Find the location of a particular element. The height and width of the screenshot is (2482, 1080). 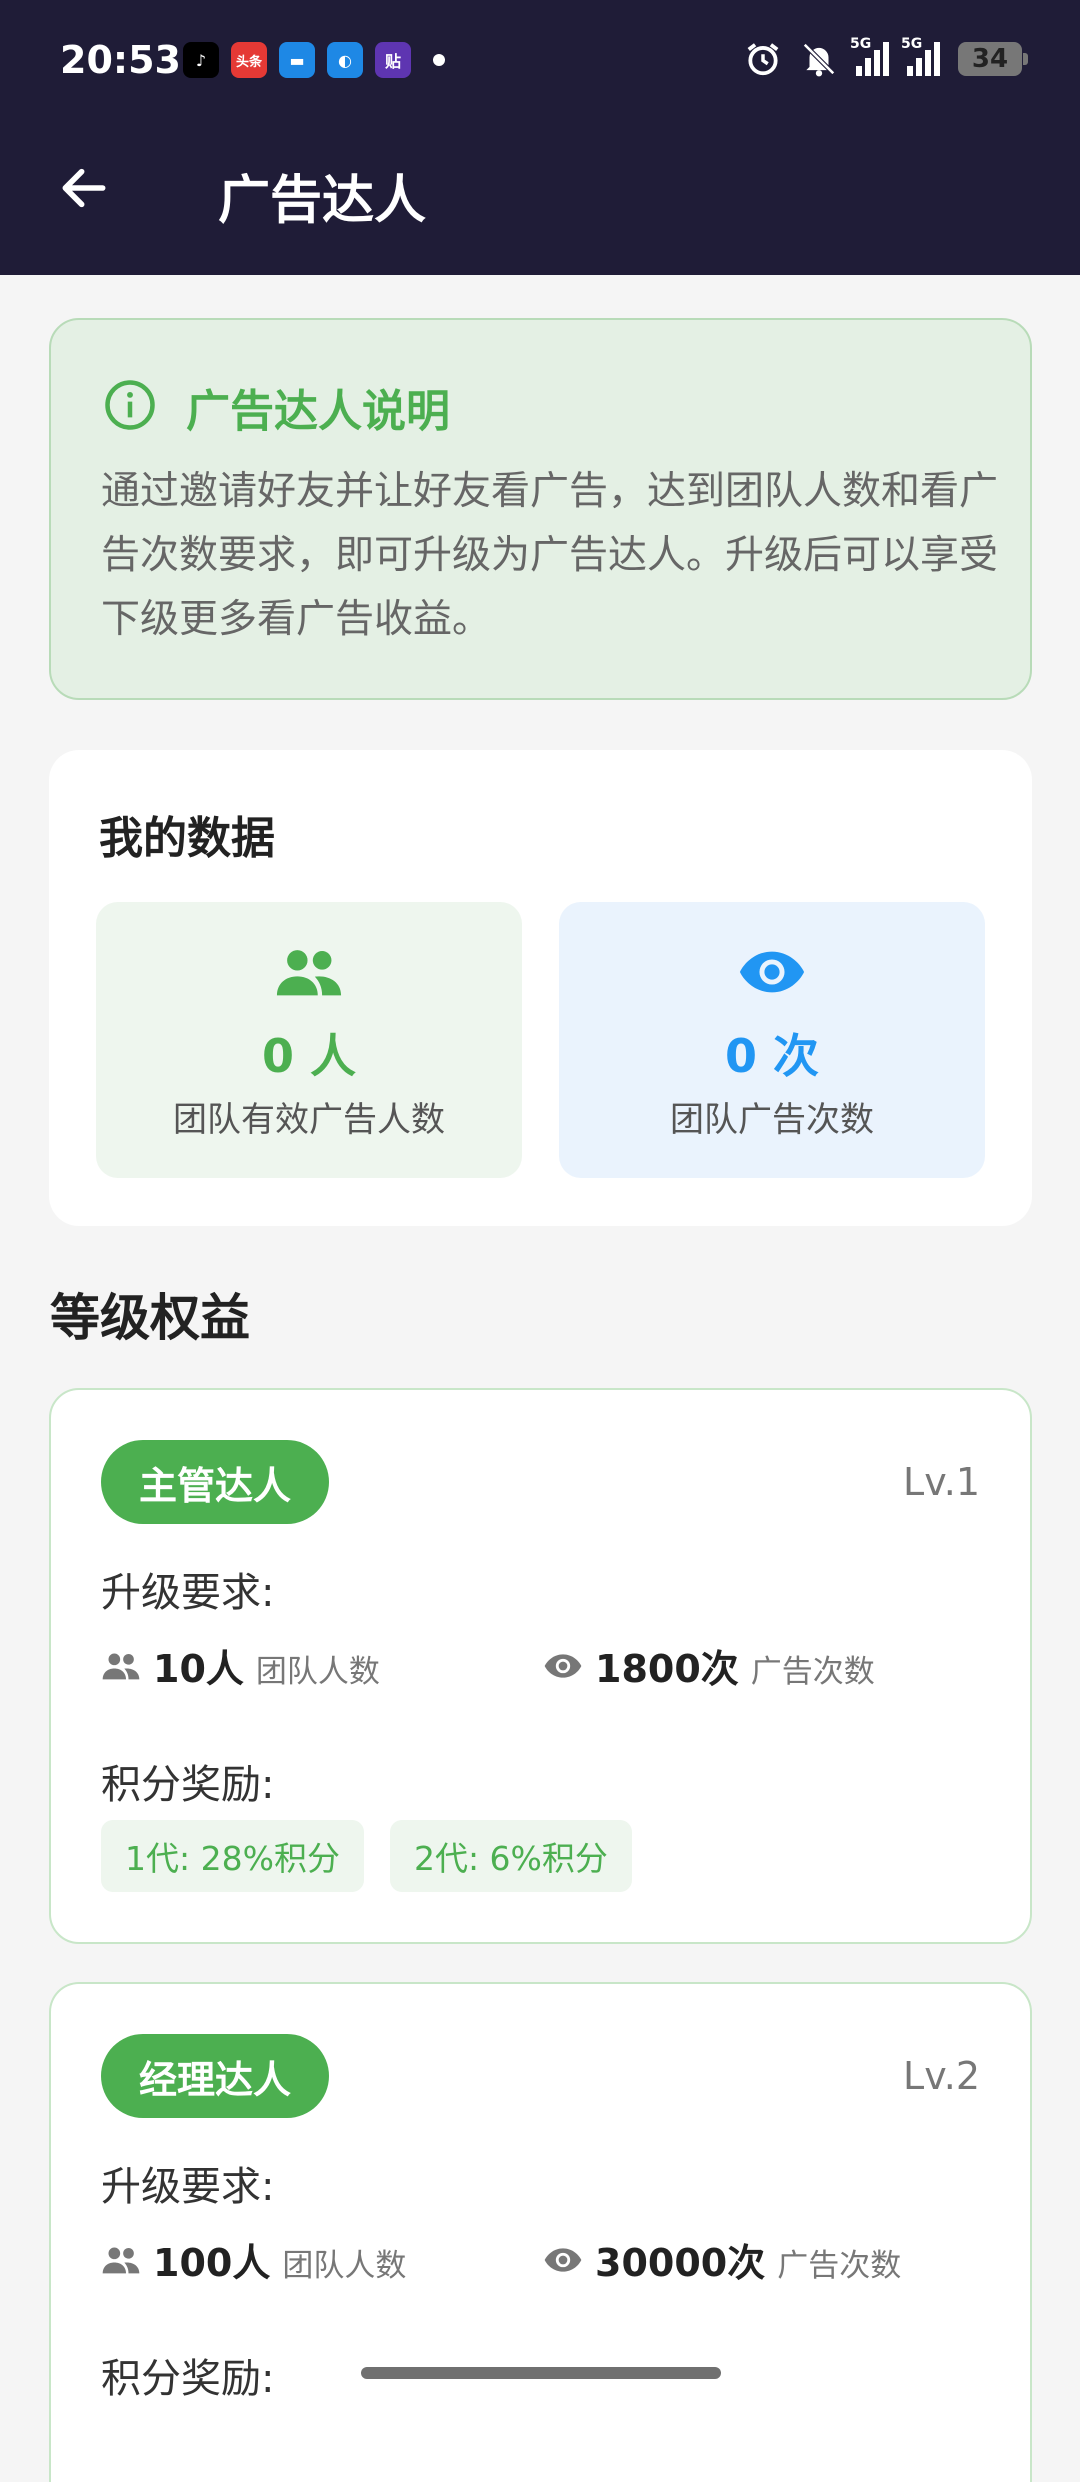

ads-requirement-value: 30000次 is located at coordinates (680, 2263).